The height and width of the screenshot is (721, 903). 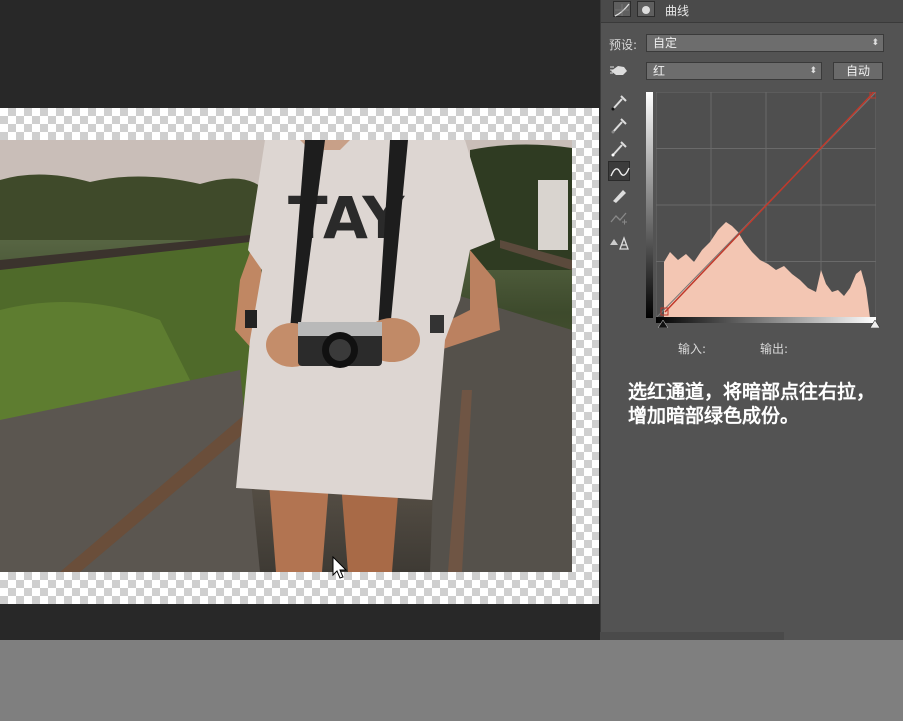 What do you see at coordinates (858, 71) in the screenshot?
I see `auto-button: 自动` at bounding box center [858, 71].